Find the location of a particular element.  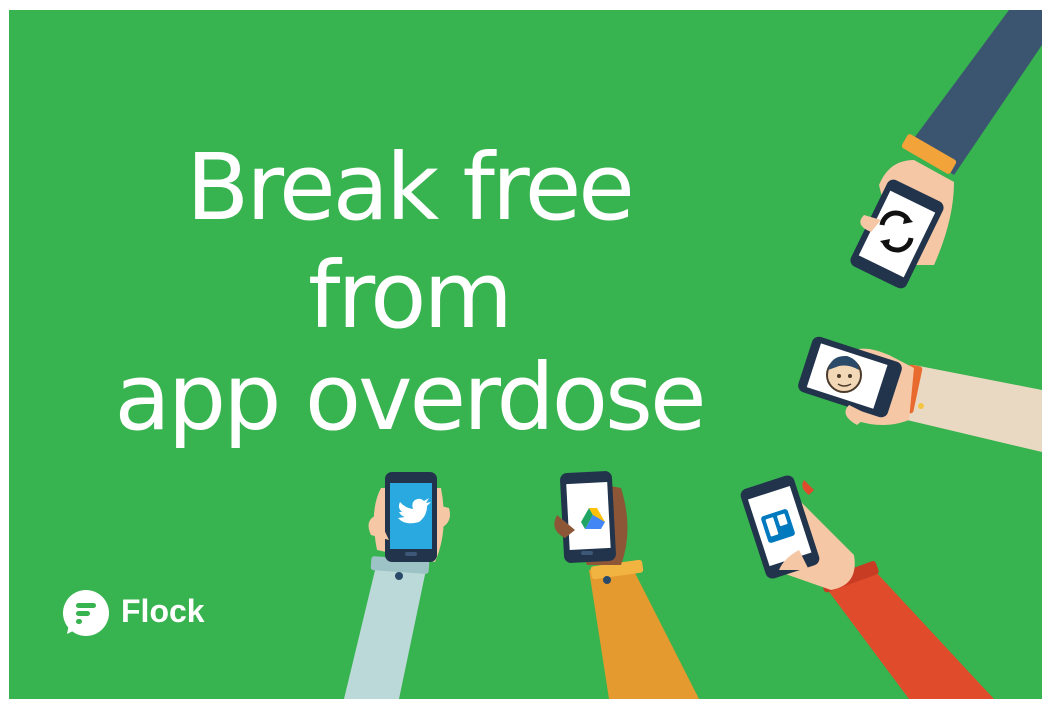

hand-circular is located at coordinates (946, 149).